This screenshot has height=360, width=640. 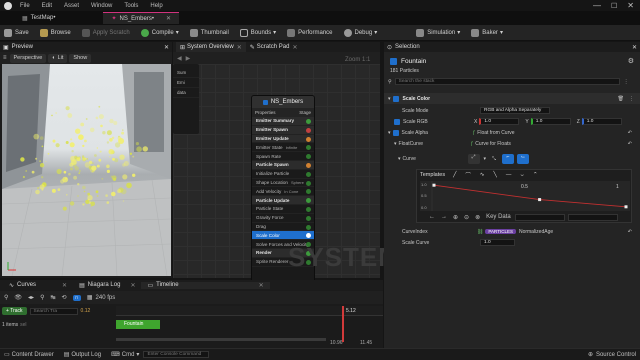 What do you see at coordinates (539, 217) in the screenshot?
I see `key-time-field` at bounding box center [539, 217].